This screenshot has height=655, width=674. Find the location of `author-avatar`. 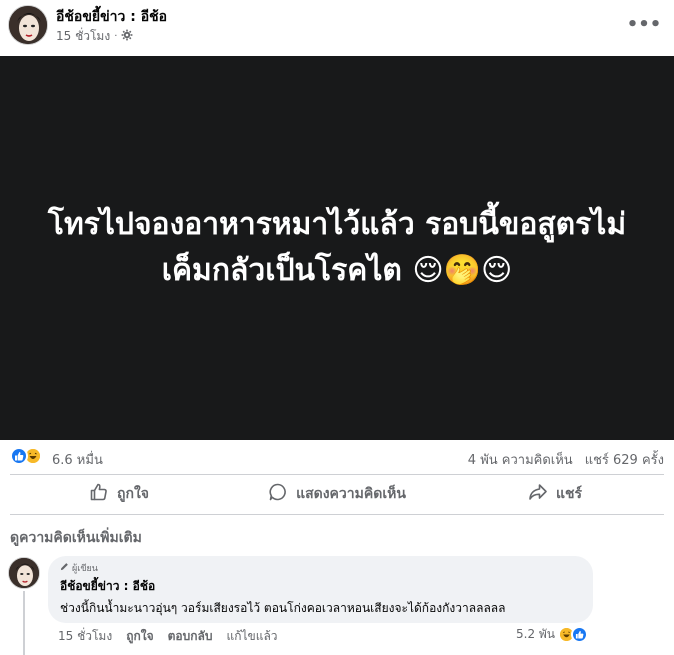

author-avatar is located at coordinates (28, 25).